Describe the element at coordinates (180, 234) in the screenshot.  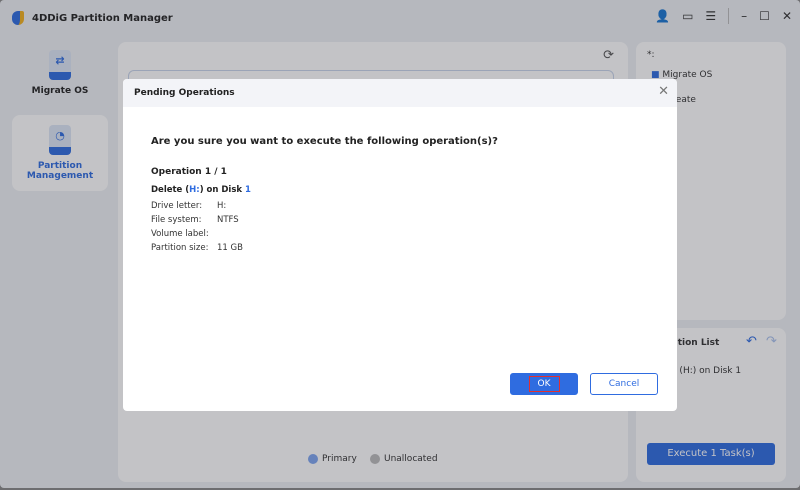
I see `detail-key: Volume label:` at that location.